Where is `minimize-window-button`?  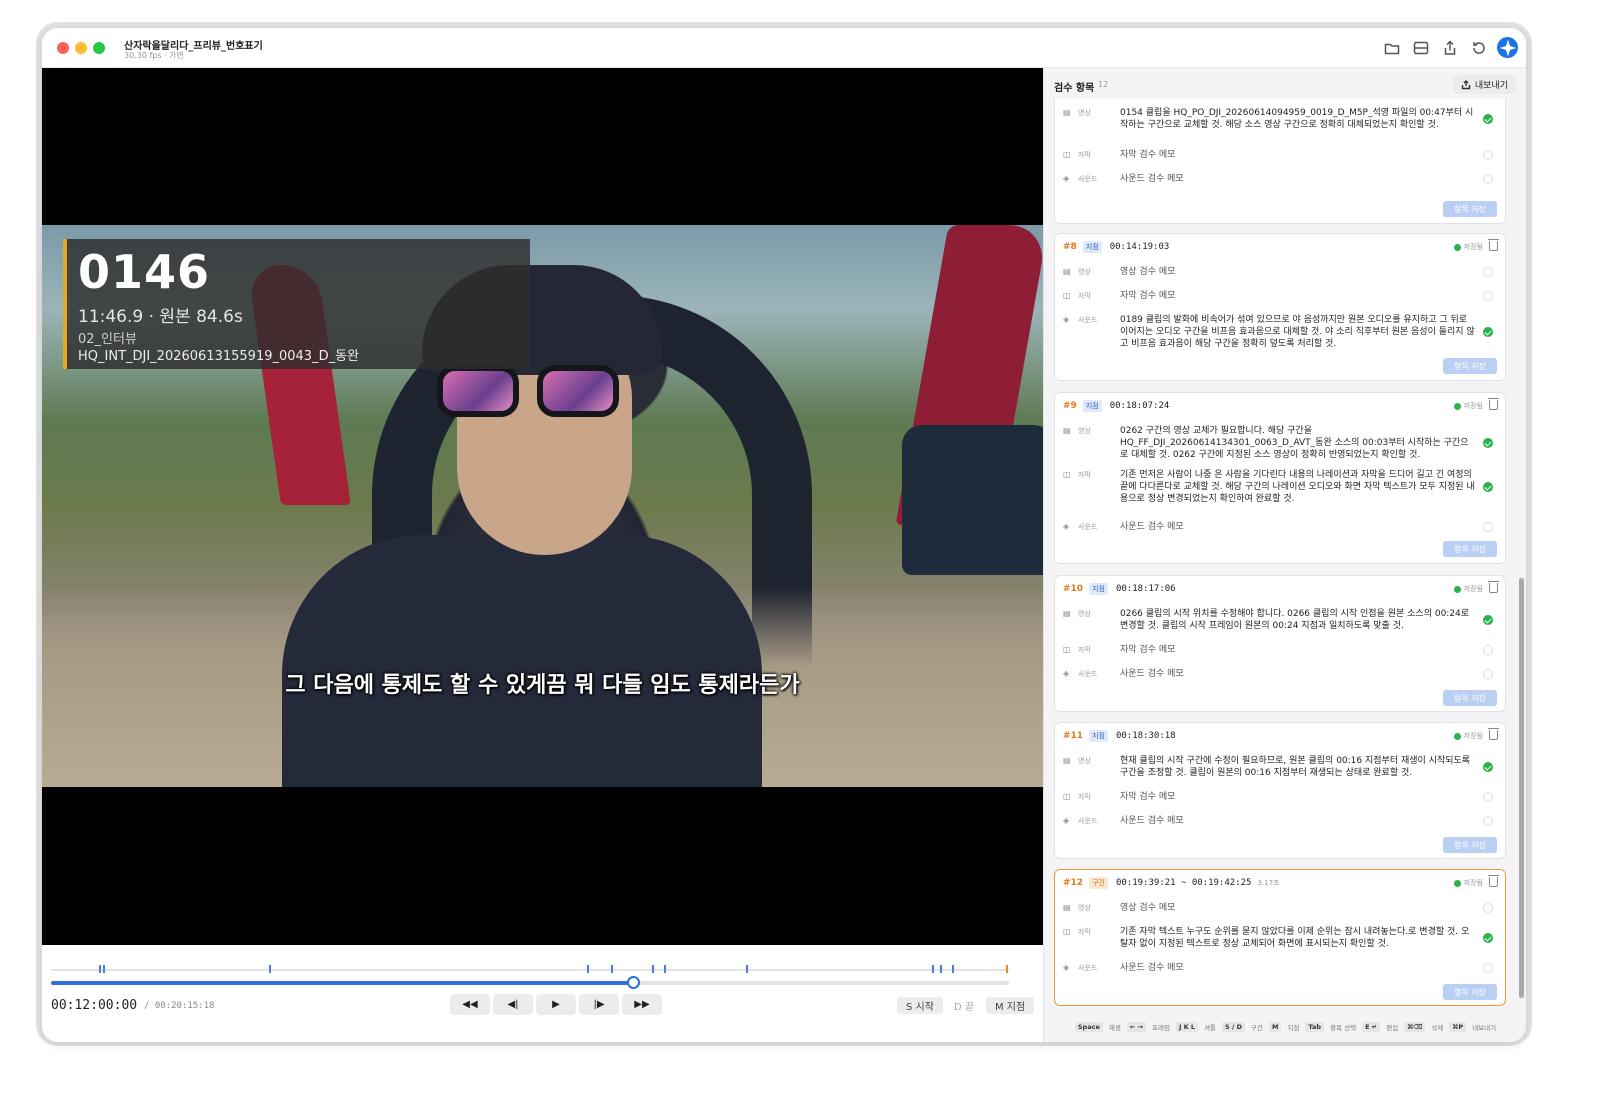
minimize-window-button is located at coordinates (81, 48).